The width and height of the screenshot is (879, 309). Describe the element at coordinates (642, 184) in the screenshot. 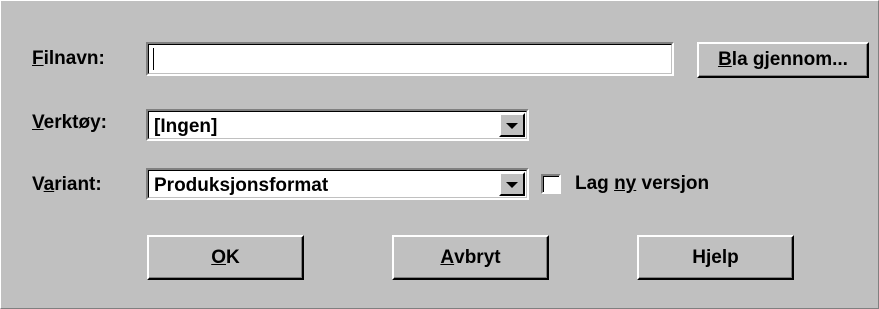

I see `new-version-label: Lag ny versjon` at that location.